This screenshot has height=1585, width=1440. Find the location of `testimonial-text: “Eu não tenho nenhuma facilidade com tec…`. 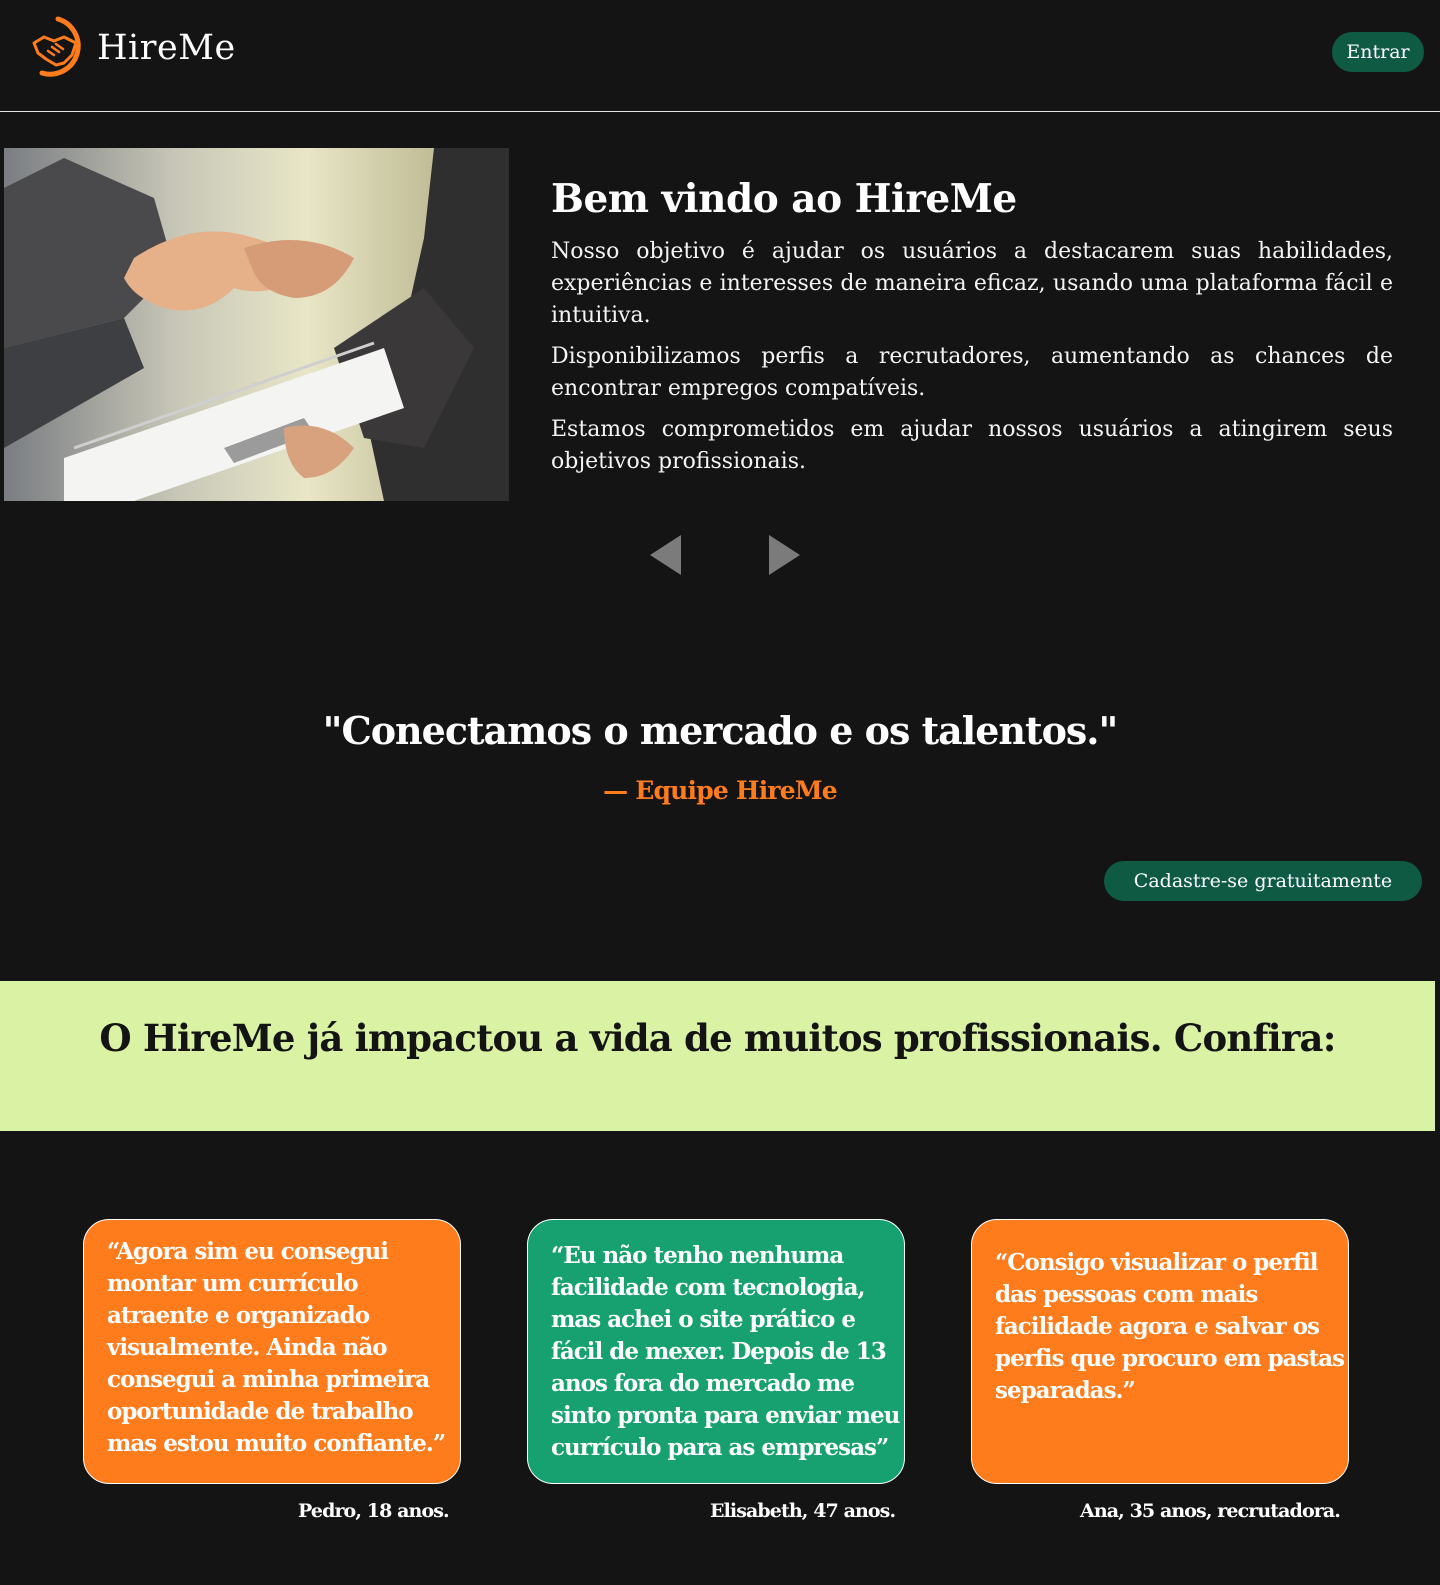

testimonial-text: “Eu não tenho nenhuma facilidade com tec… is located at coordinates (725, 1351).